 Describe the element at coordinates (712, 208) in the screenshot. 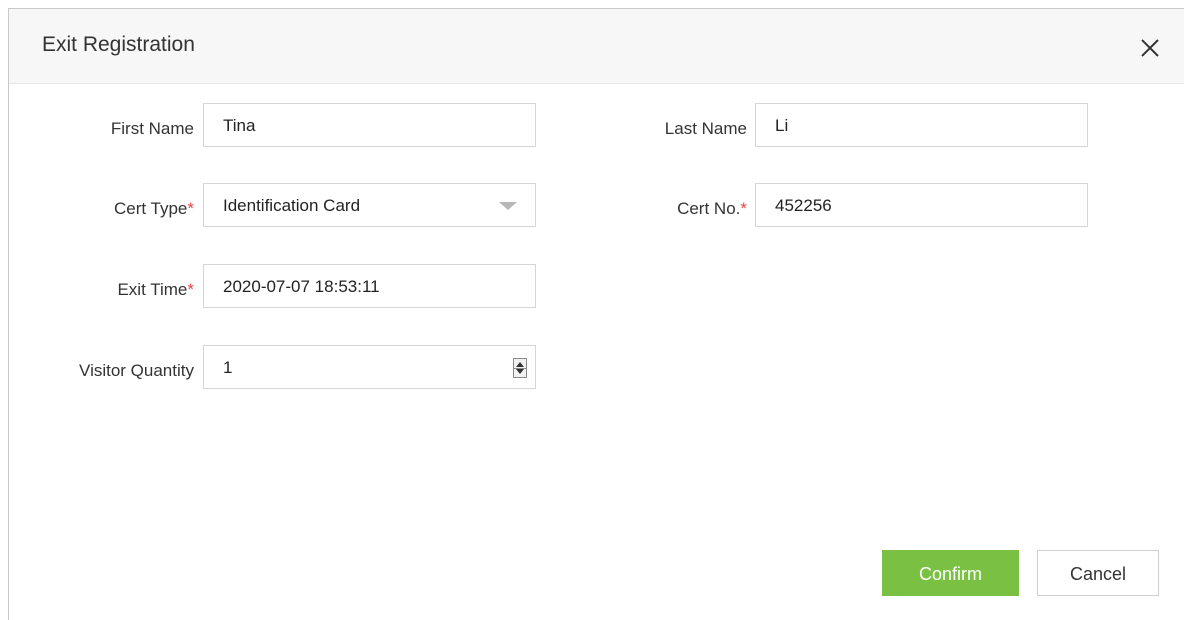

I see `cert-no-label: Cert No.*` at that location.